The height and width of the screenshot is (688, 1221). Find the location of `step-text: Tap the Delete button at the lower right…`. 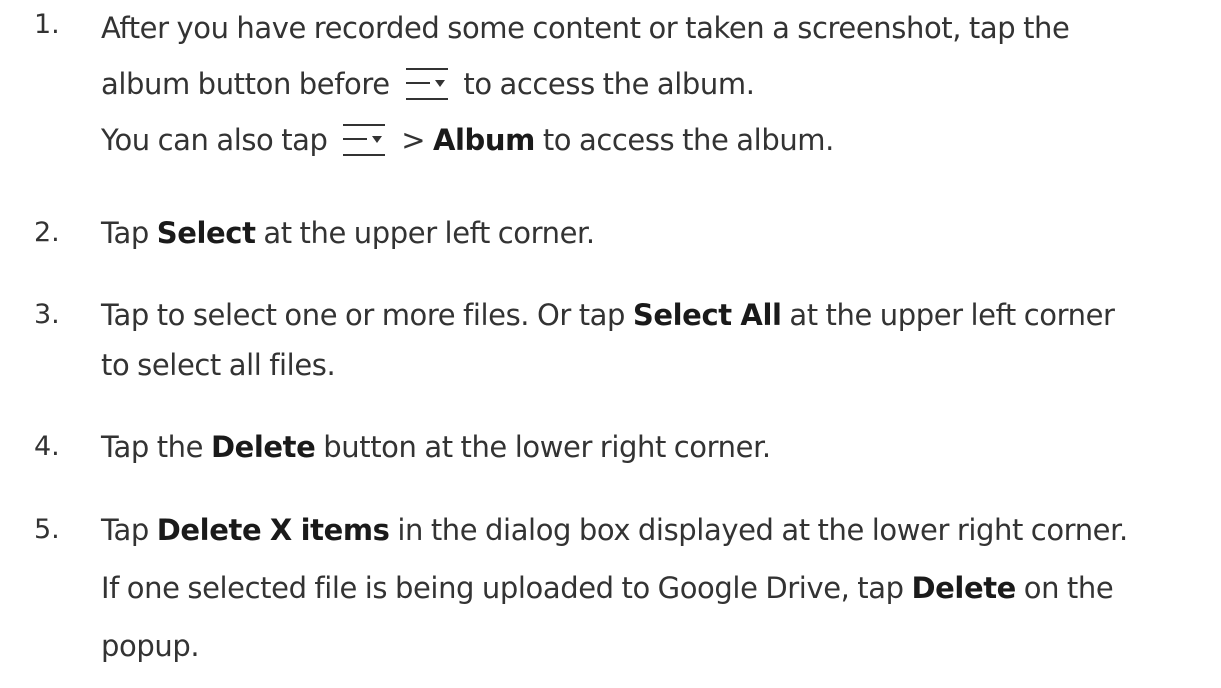

step-text: Tap the Delete button at the lower right… is located at coordinates (656, 447).